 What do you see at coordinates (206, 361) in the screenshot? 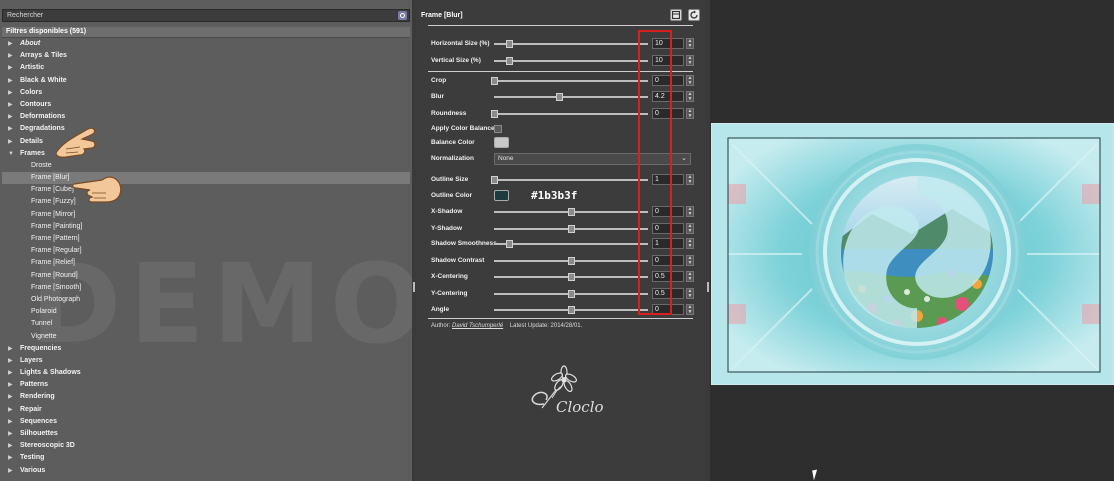
I see `tree-category-item: ▶ Layers` at bounding box center [206, 361].